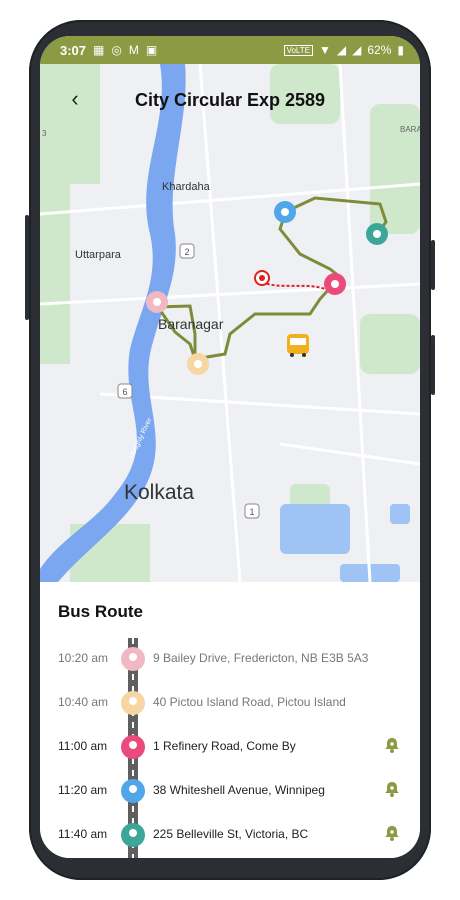  What do you see at coordinates (124, 392) in the screenshot?
I see `map-shield: 6` at bounding box center [124, 392].